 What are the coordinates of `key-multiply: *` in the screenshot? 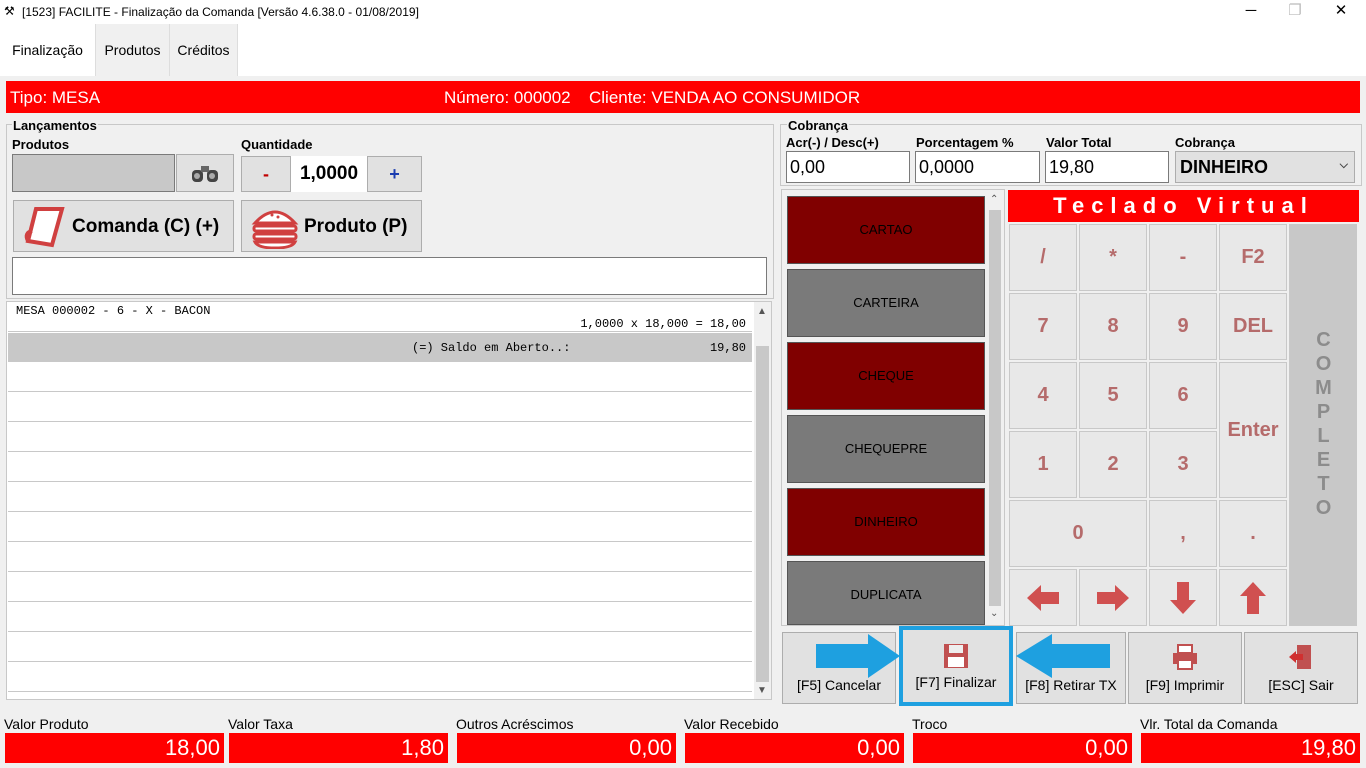 It's located at (1113, 257).